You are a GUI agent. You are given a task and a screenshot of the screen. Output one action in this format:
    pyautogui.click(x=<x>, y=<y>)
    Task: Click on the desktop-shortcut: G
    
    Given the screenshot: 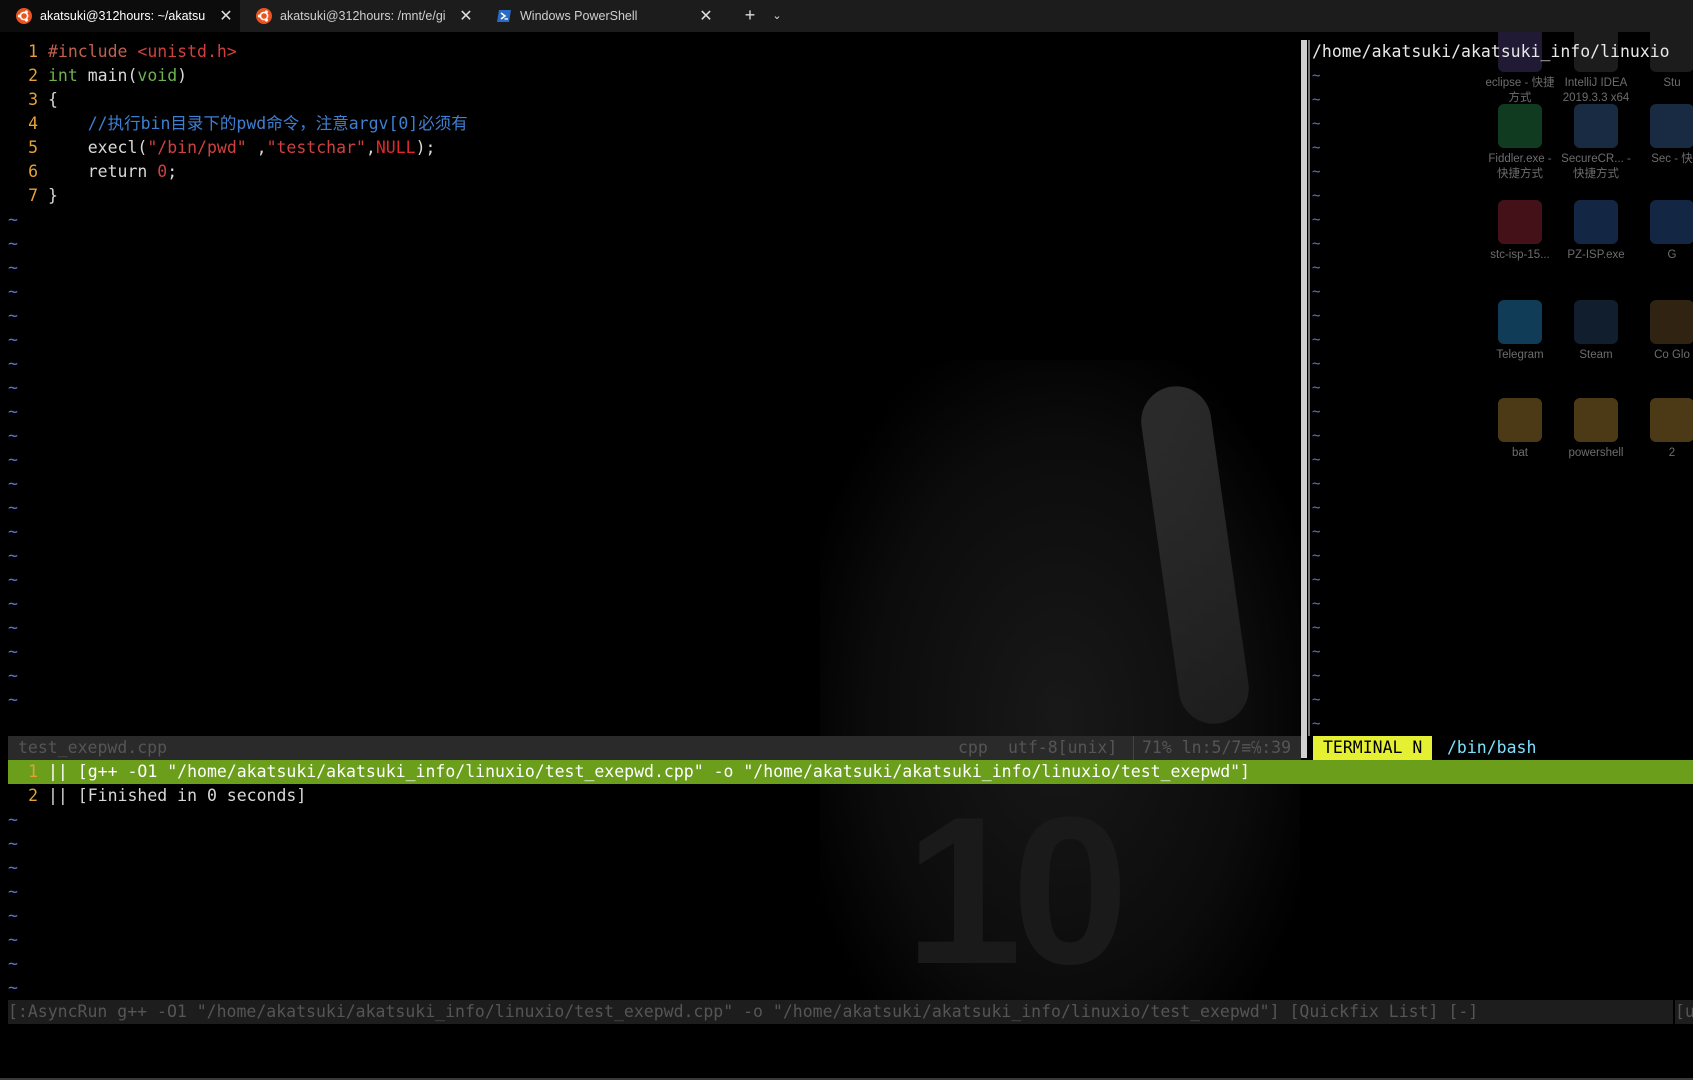 What is the action you would take?
    pyautogui.click(x=1663, y=231)
    